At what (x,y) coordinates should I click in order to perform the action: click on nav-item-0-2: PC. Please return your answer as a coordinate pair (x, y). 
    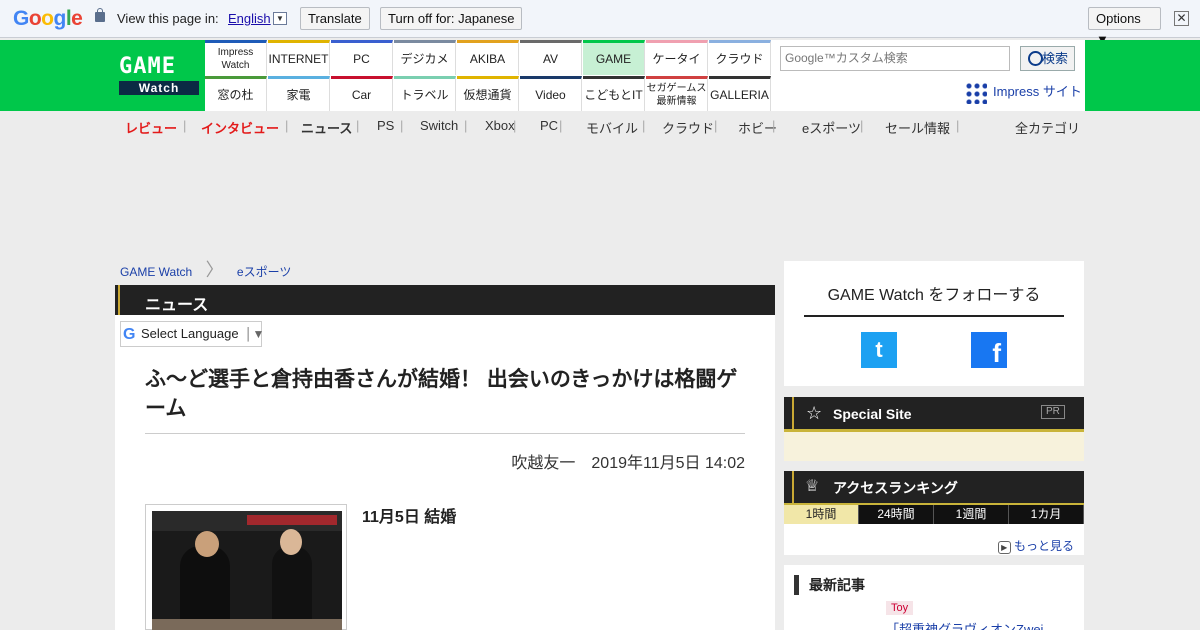
    Looking at the image, I should click on (362, 57).